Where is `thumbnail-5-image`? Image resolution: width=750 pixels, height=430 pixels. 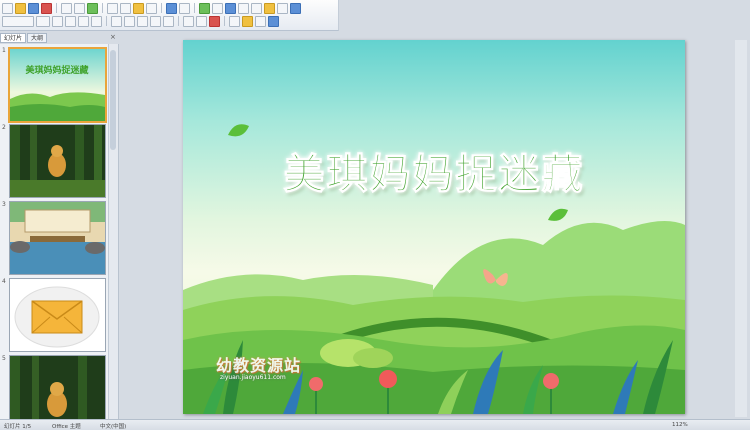
thumbnail-5-image is located at coordinates (57, 387).